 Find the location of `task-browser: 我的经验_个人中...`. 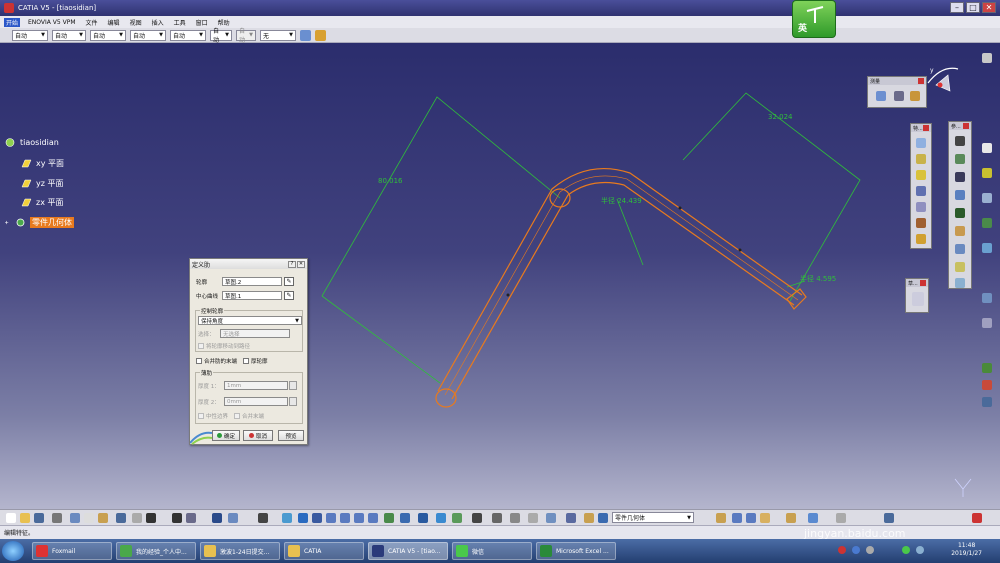

task-browser: 我的经验_个人中... is located at coordinates (156, 551).